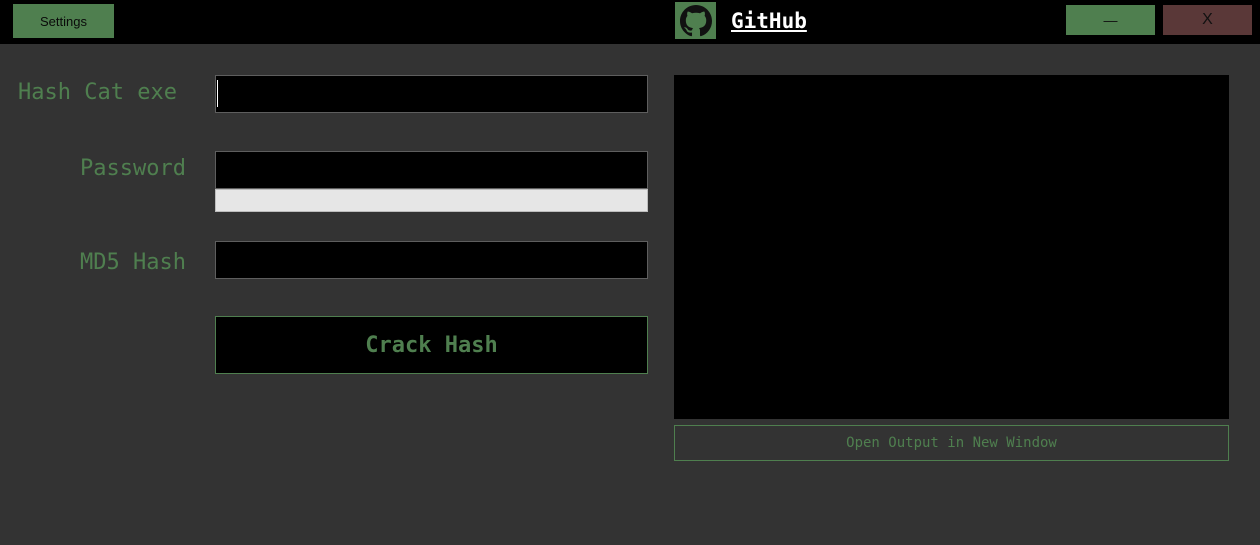 This screenshot has width=1260, height=545. I want to click on text-caret, so click(217, 93).